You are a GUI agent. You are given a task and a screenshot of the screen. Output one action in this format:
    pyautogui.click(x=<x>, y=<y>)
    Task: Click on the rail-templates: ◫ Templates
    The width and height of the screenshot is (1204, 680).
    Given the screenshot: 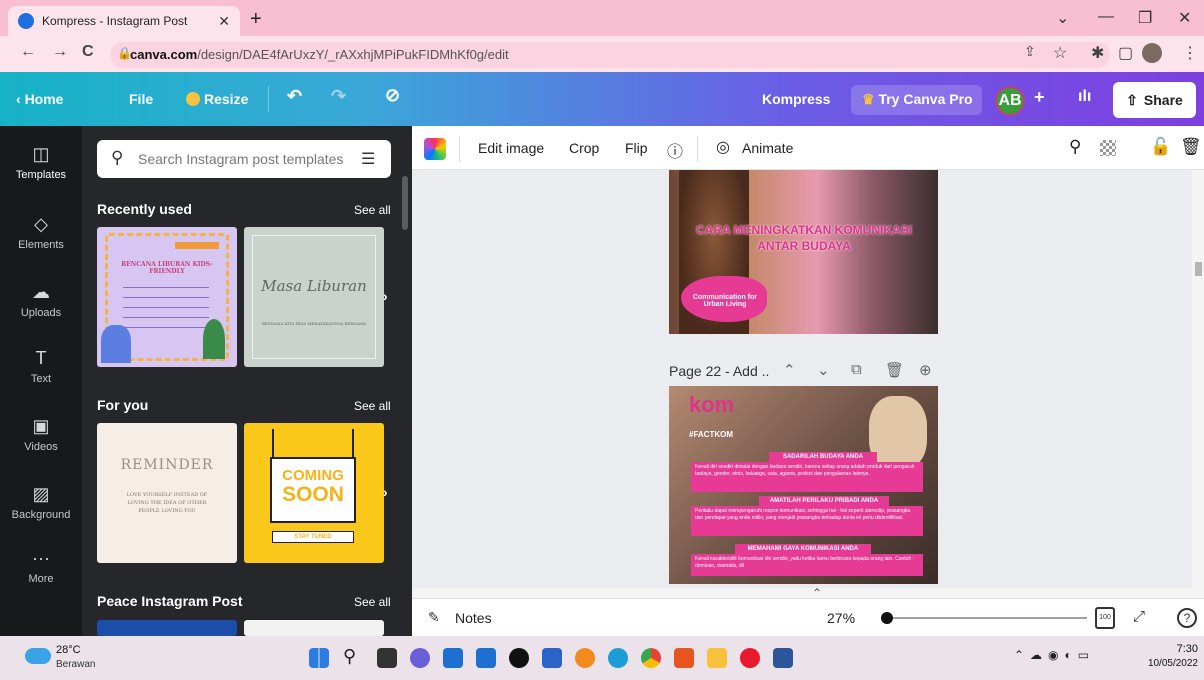 What is the action you would take?
    pyautogui.click(x=41, y=162)
    